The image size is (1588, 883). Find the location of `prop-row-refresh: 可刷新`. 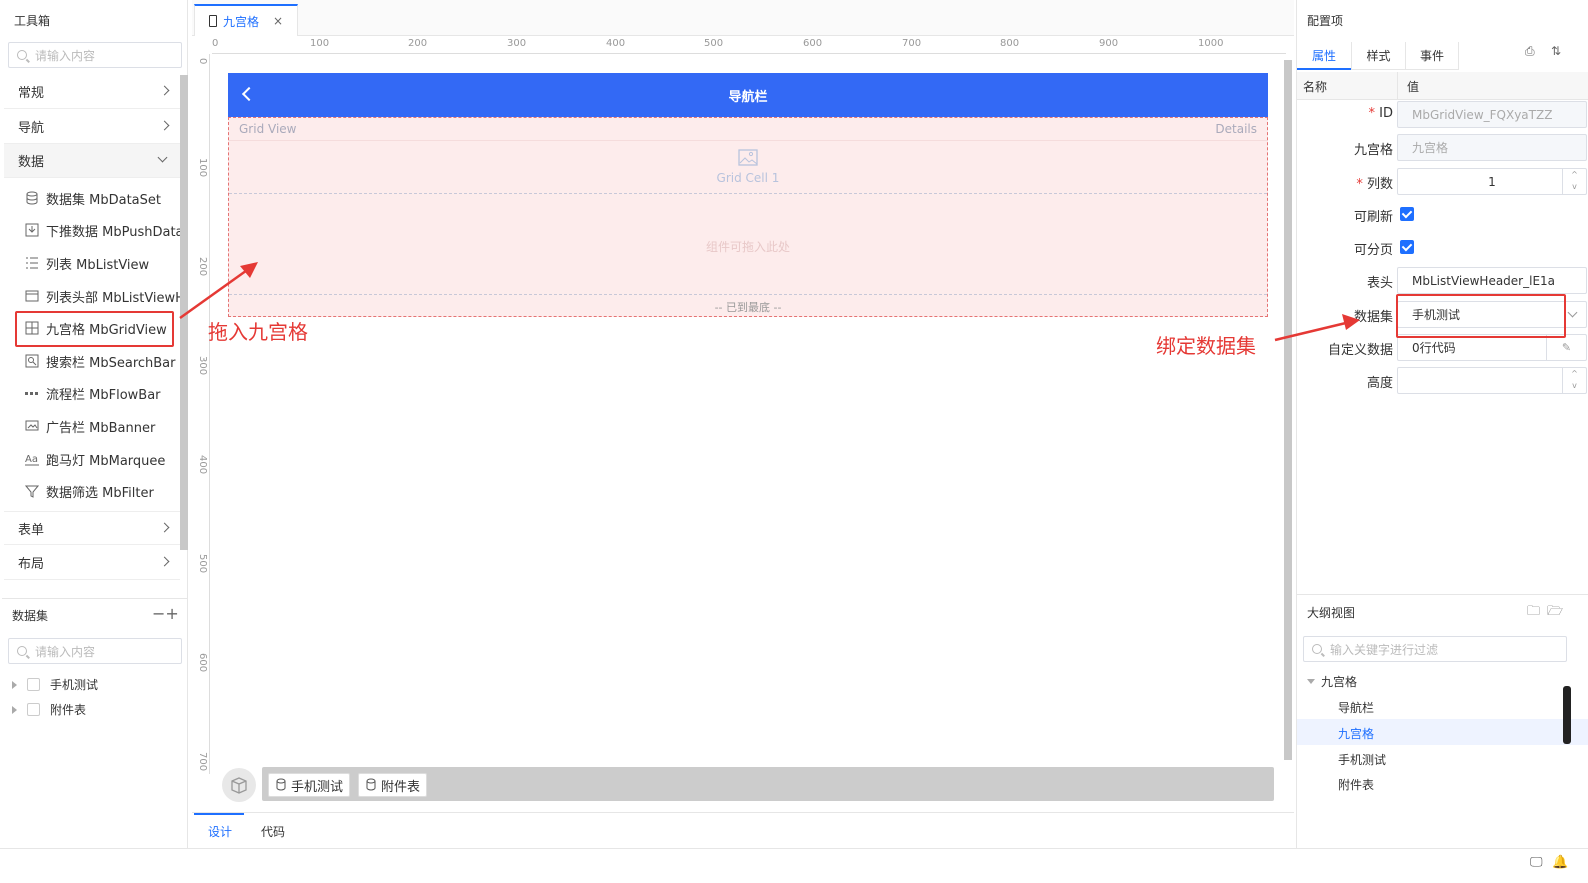

prop-row-refresh: 可刷新 is located at coordinates (1442, 214).